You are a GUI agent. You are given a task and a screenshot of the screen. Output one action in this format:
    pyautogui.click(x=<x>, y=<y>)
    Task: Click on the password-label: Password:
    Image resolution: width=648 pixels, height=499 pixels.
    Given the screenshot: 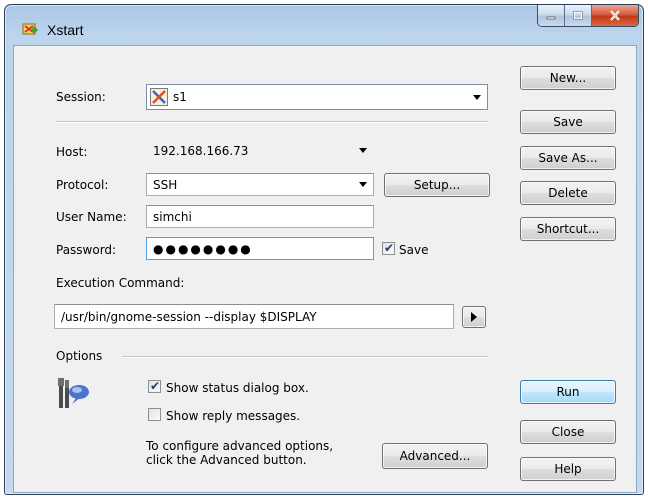 What is the action you would take?
    pyautogui.click(x=86, y=250)
    